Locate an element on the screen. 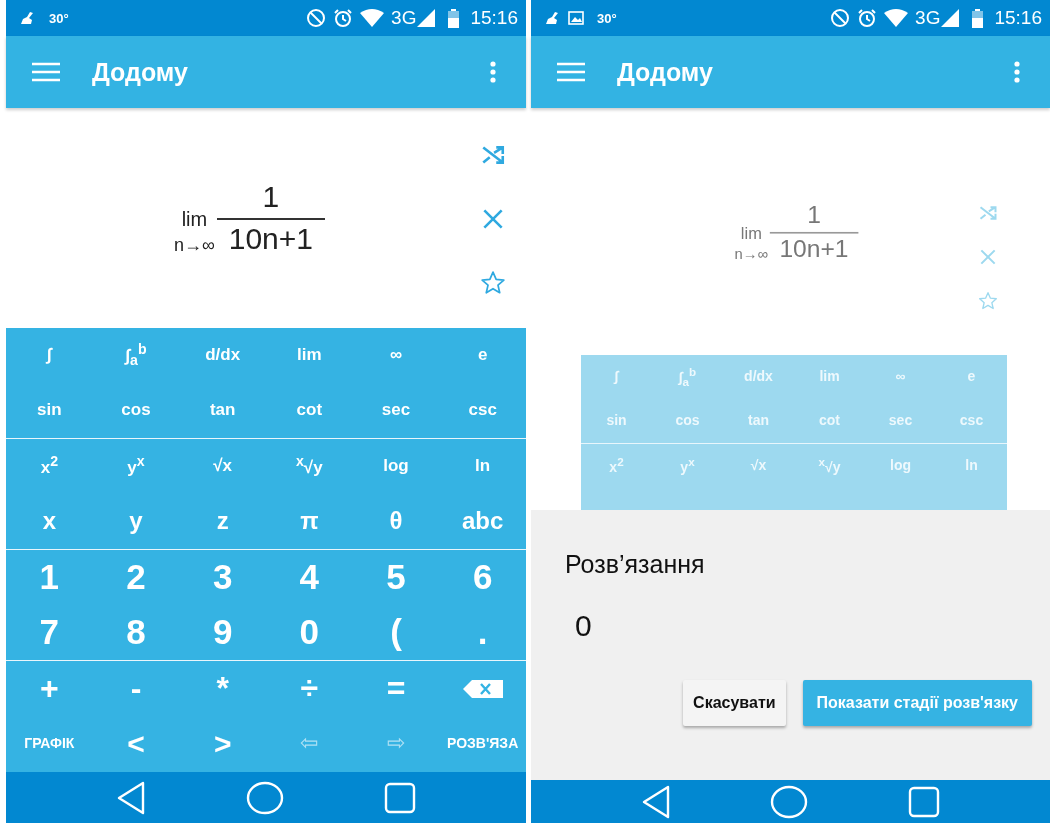 Image resolution: width=1050 pixels, height=823 pixels. signal-icon is located at coordinates (426, 18).